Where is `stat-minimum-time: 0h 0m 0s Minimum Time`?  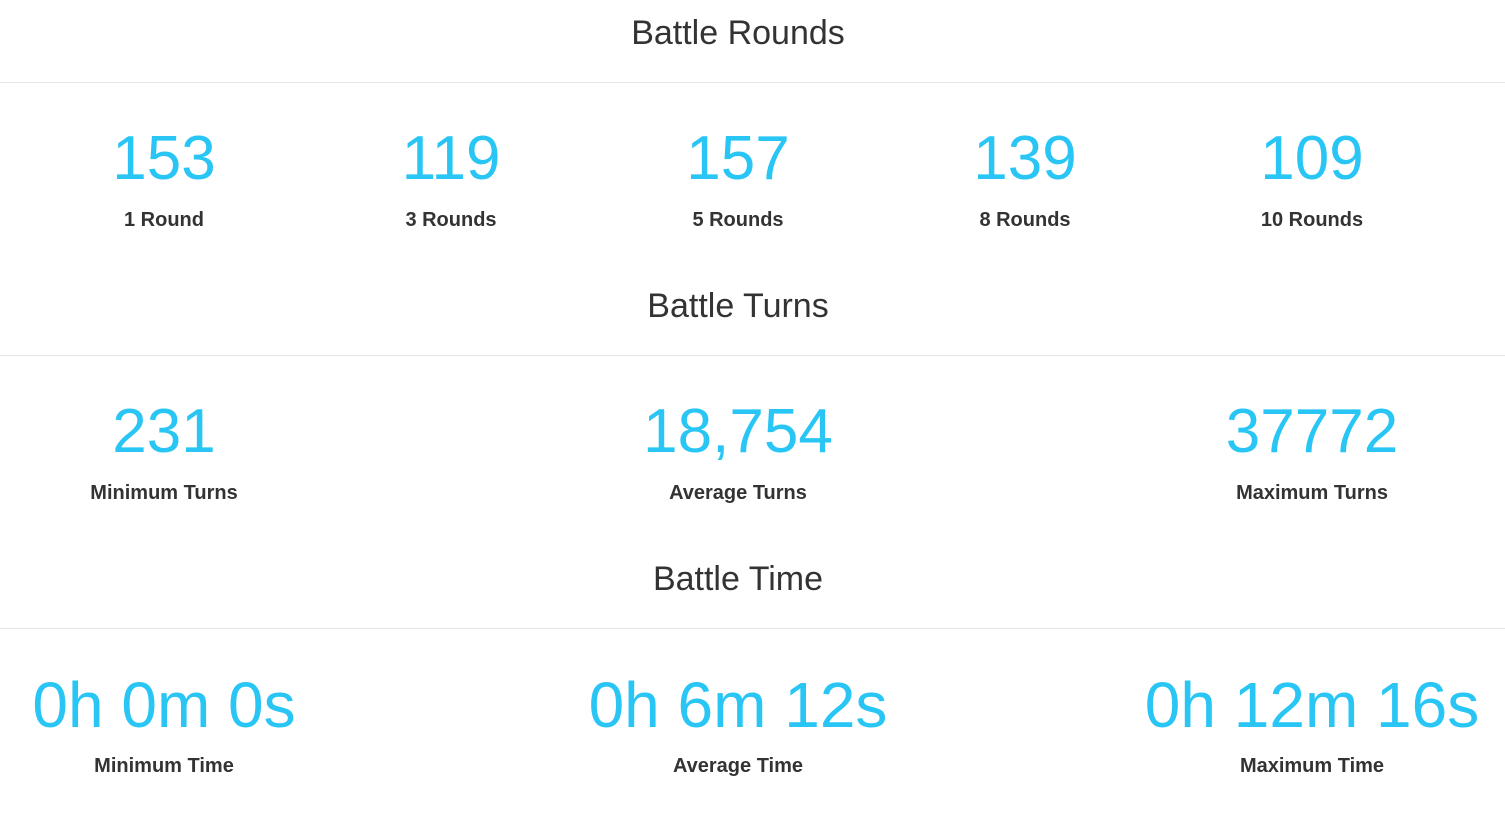 stat-minimum-time: 0h 0m 0s Minimum Time is located at coordinates (164, 724).